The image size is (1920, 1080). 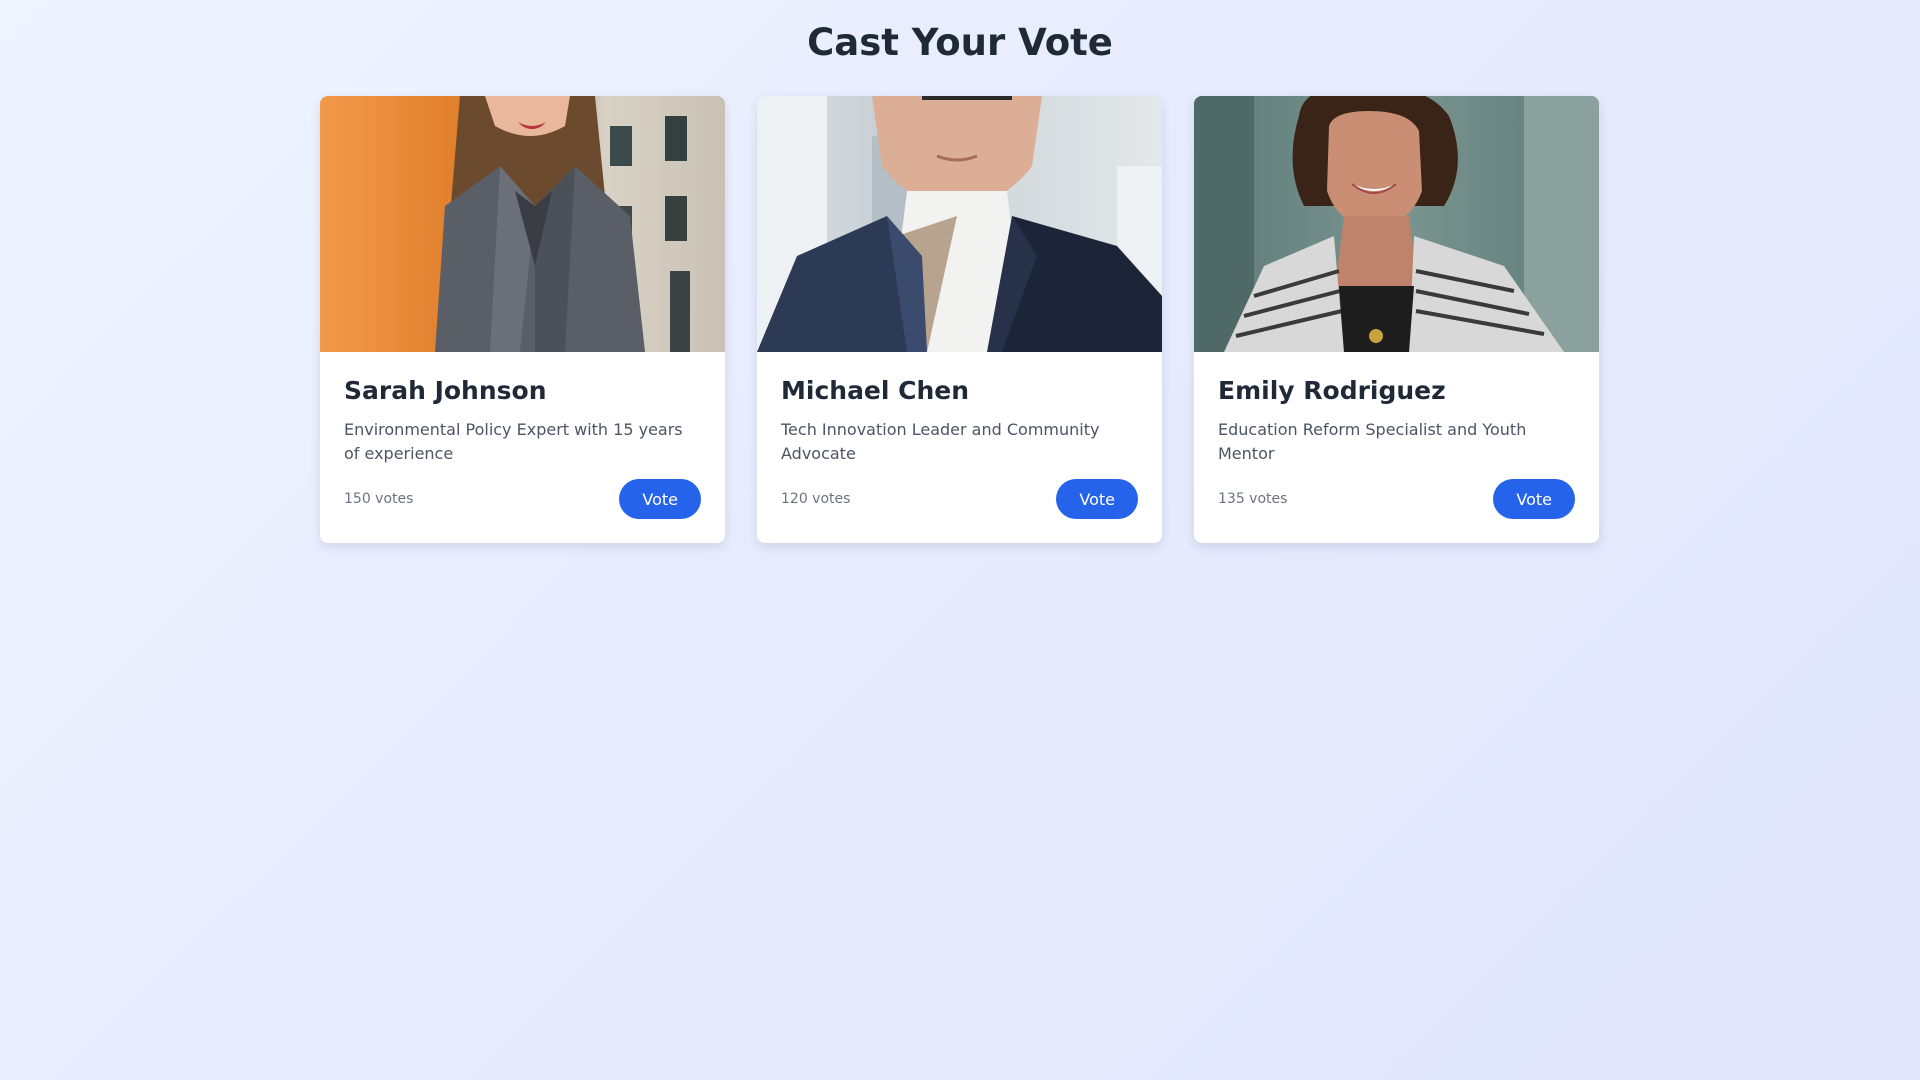 I want to click on vote-count: 120 votes, so click(x=816, y=499).